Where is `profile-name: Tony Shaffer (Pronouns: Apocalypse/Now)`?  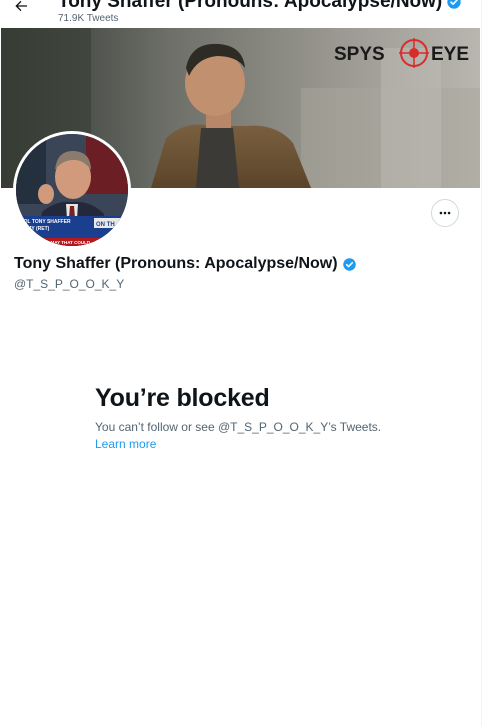
profile-name: Tony Shaffer (Pronouns: Apocalypse/Now) is located at coordinates (185, 264).